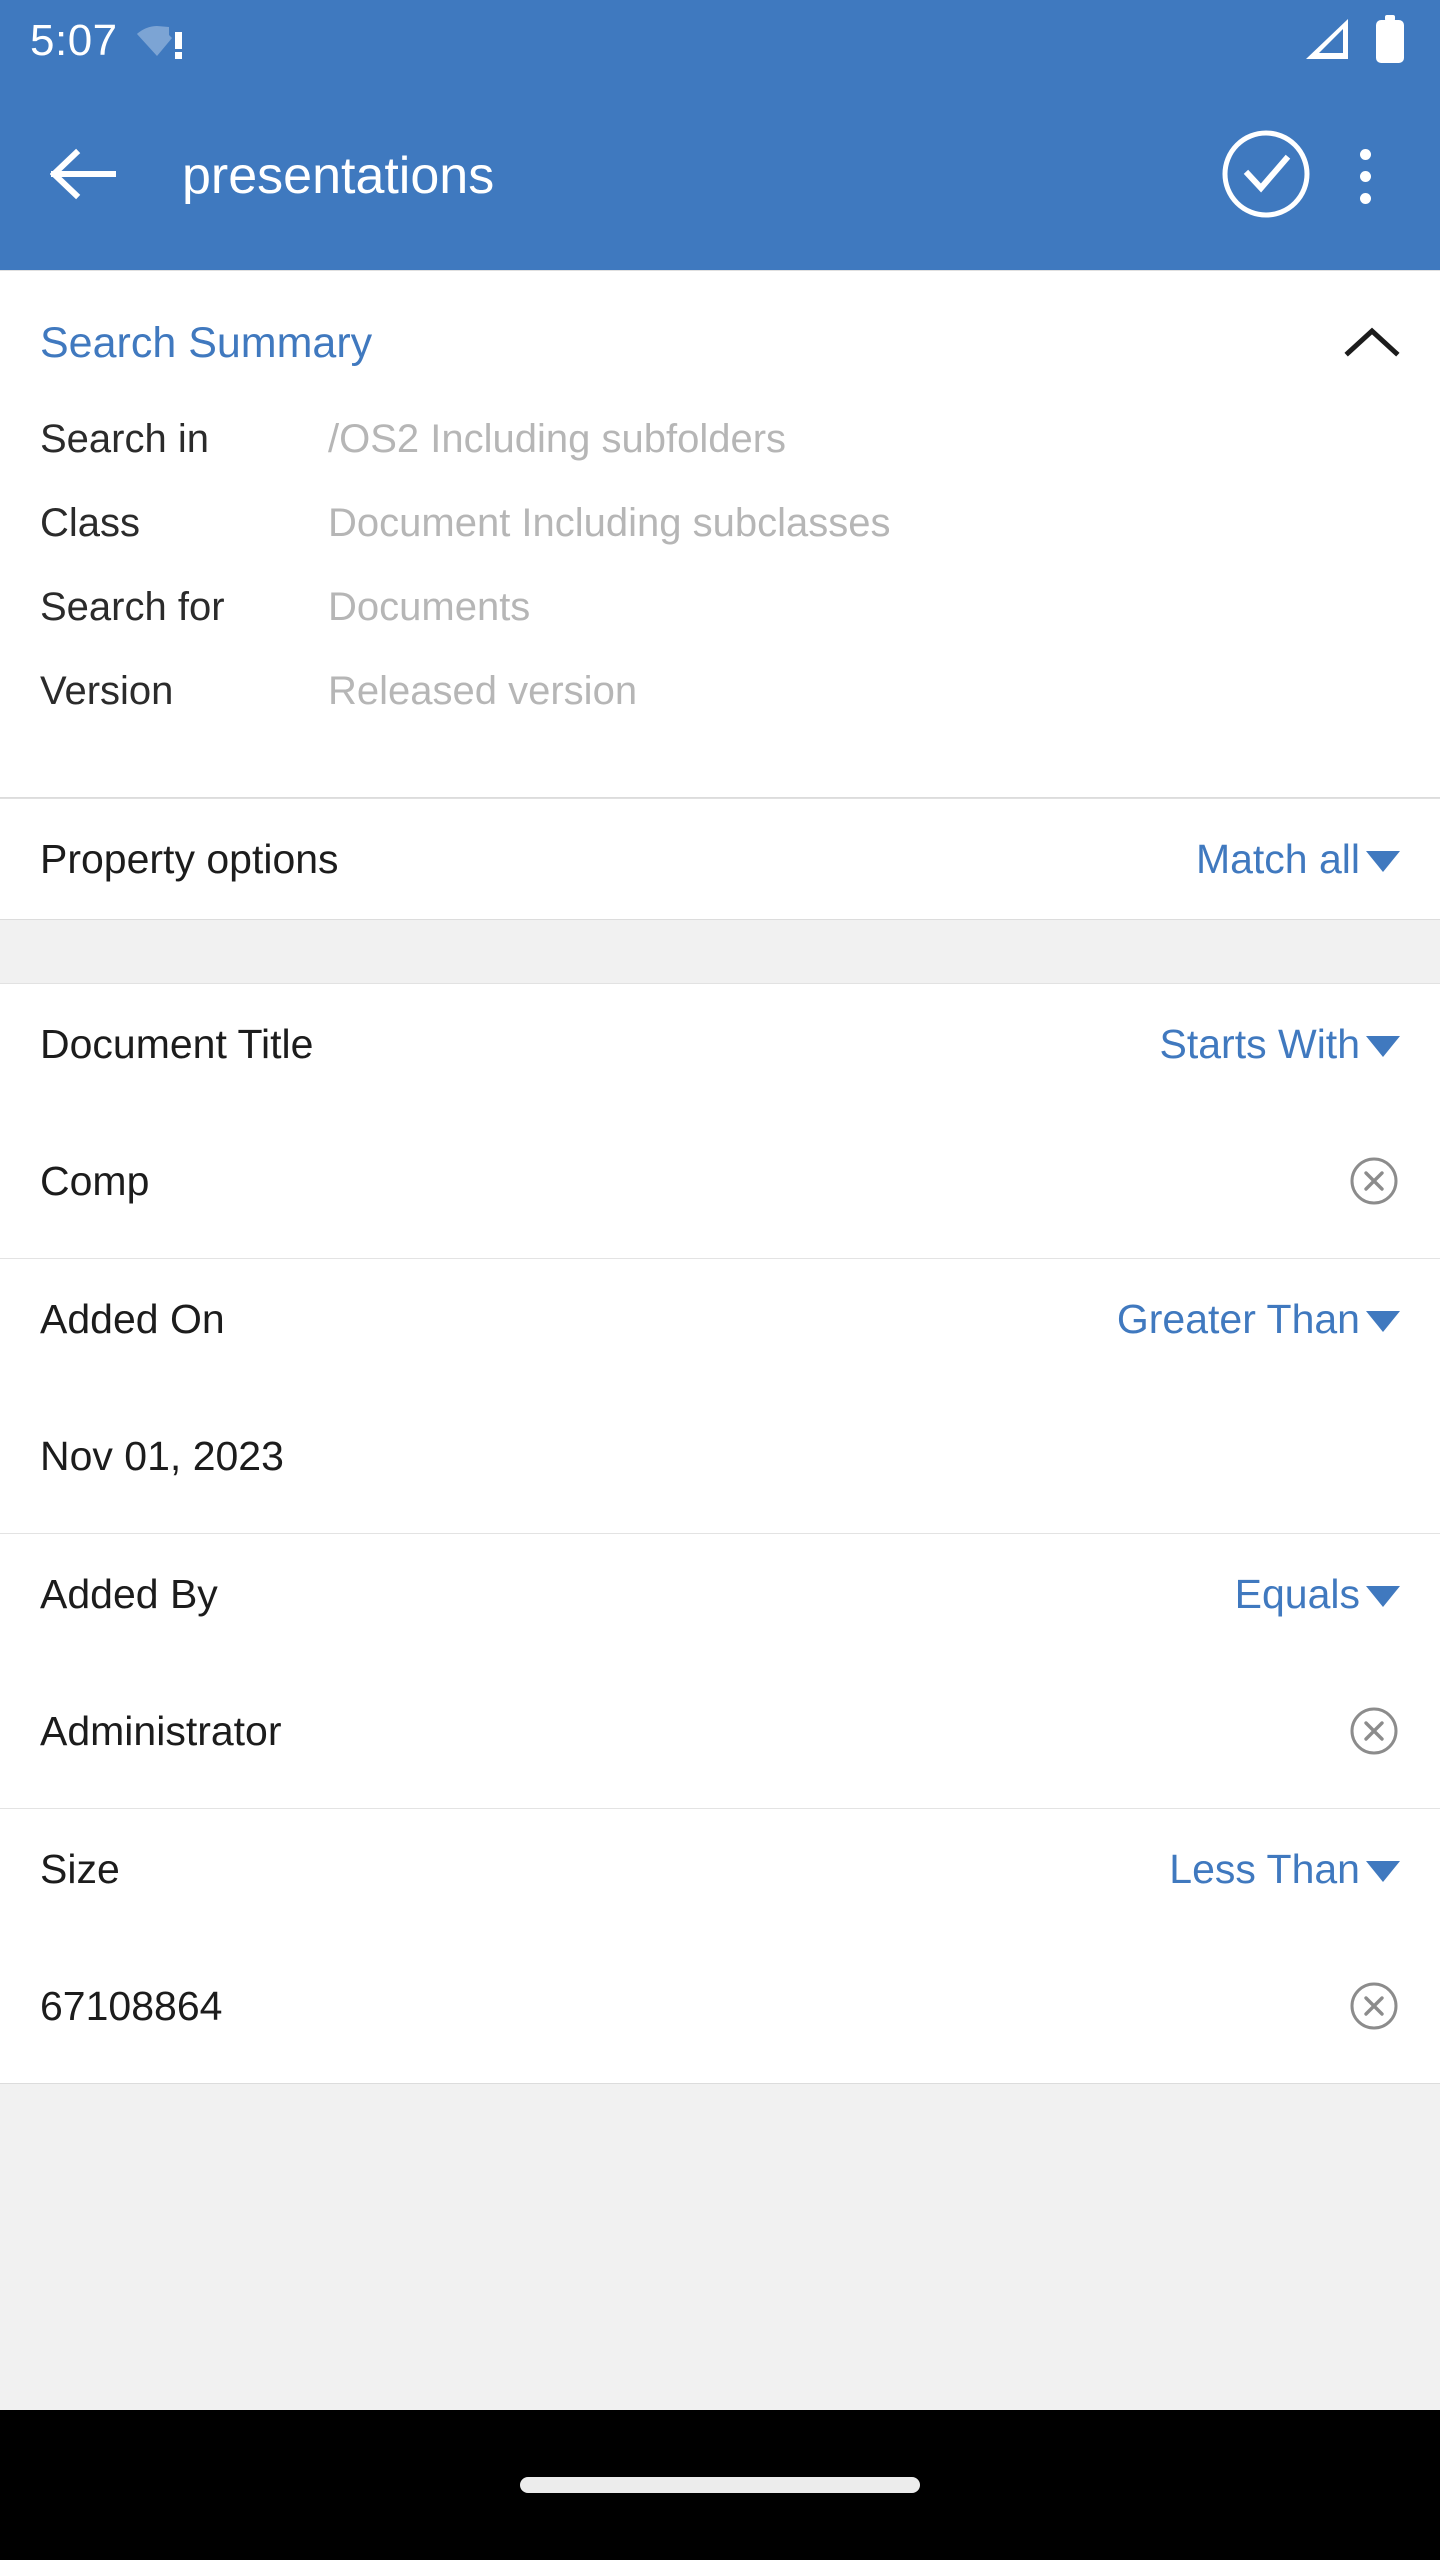 Image resolution: width=1440 pixels, height=2560 pixels. I want to click on summary-row: Version Released version, so click(720, 711).